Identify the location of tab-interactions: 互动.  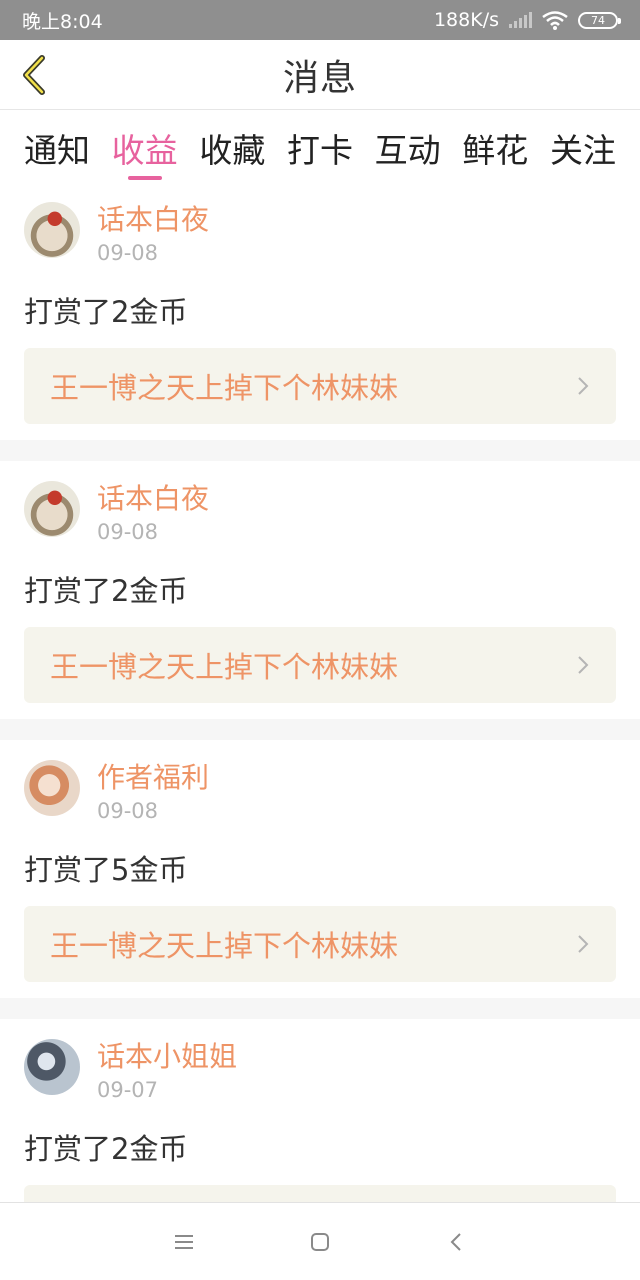
(408, 146).